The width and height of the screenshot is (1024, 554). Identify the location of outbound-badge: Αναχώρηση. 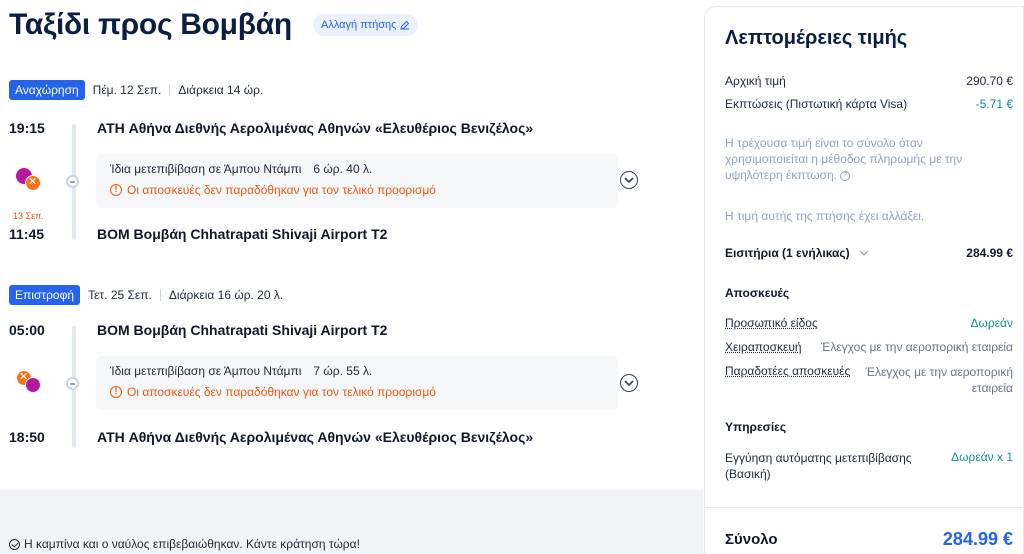
(47, 90).